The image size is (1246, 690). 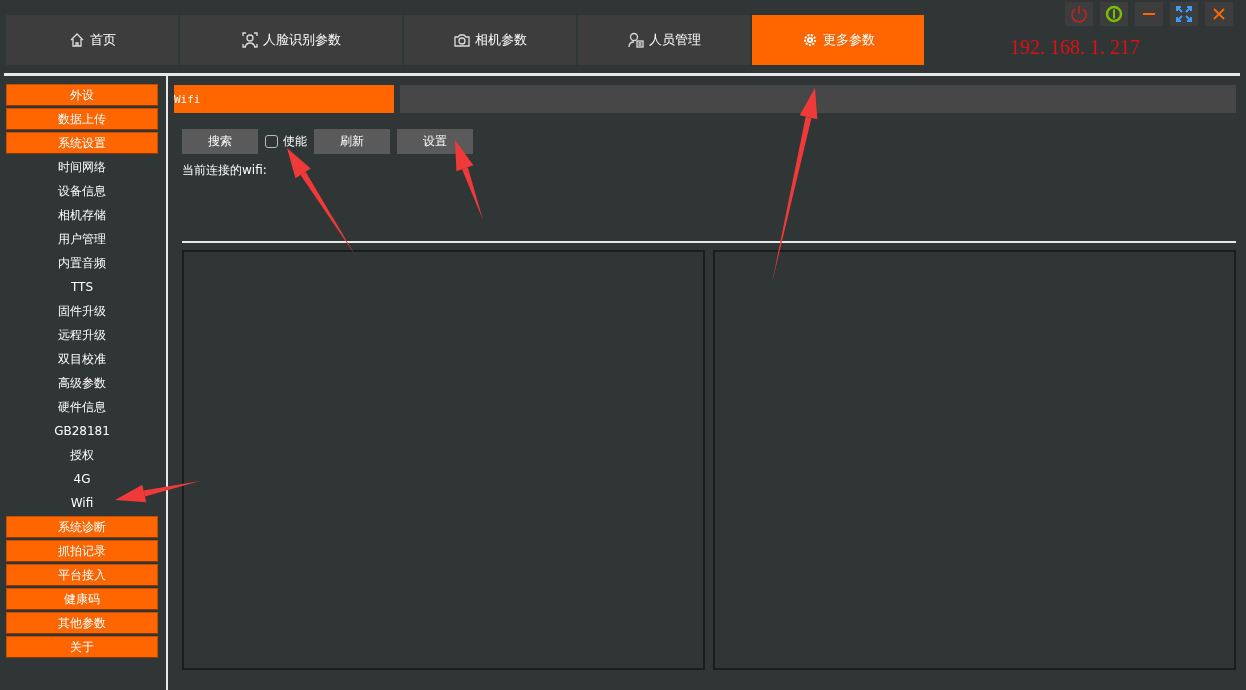 What do you see at coordinates (82, 431) in the screenshot?
I see `sidebar-item: GB28181` at bounding box center [82, 431].